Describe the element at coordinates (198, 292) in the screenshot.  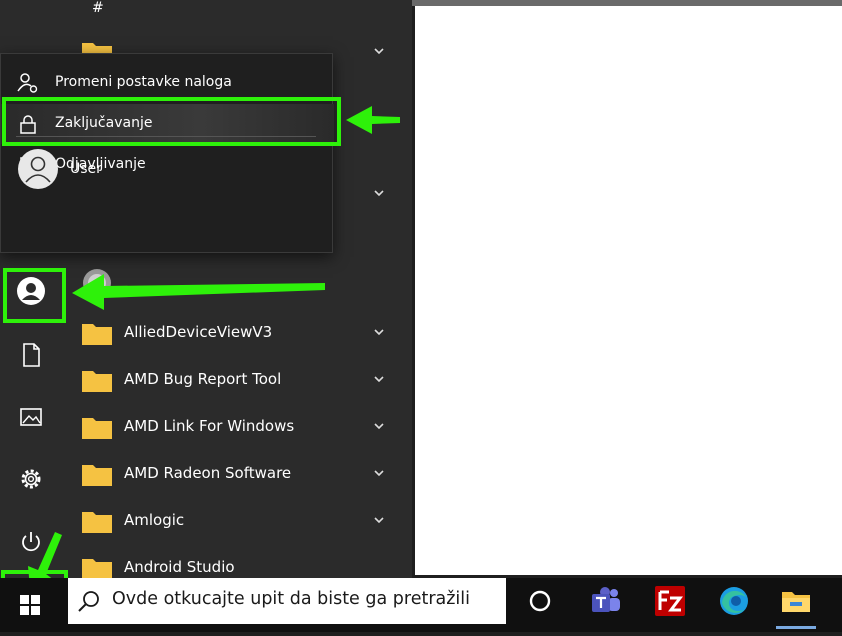
I see `arrow-avatar` at that location.